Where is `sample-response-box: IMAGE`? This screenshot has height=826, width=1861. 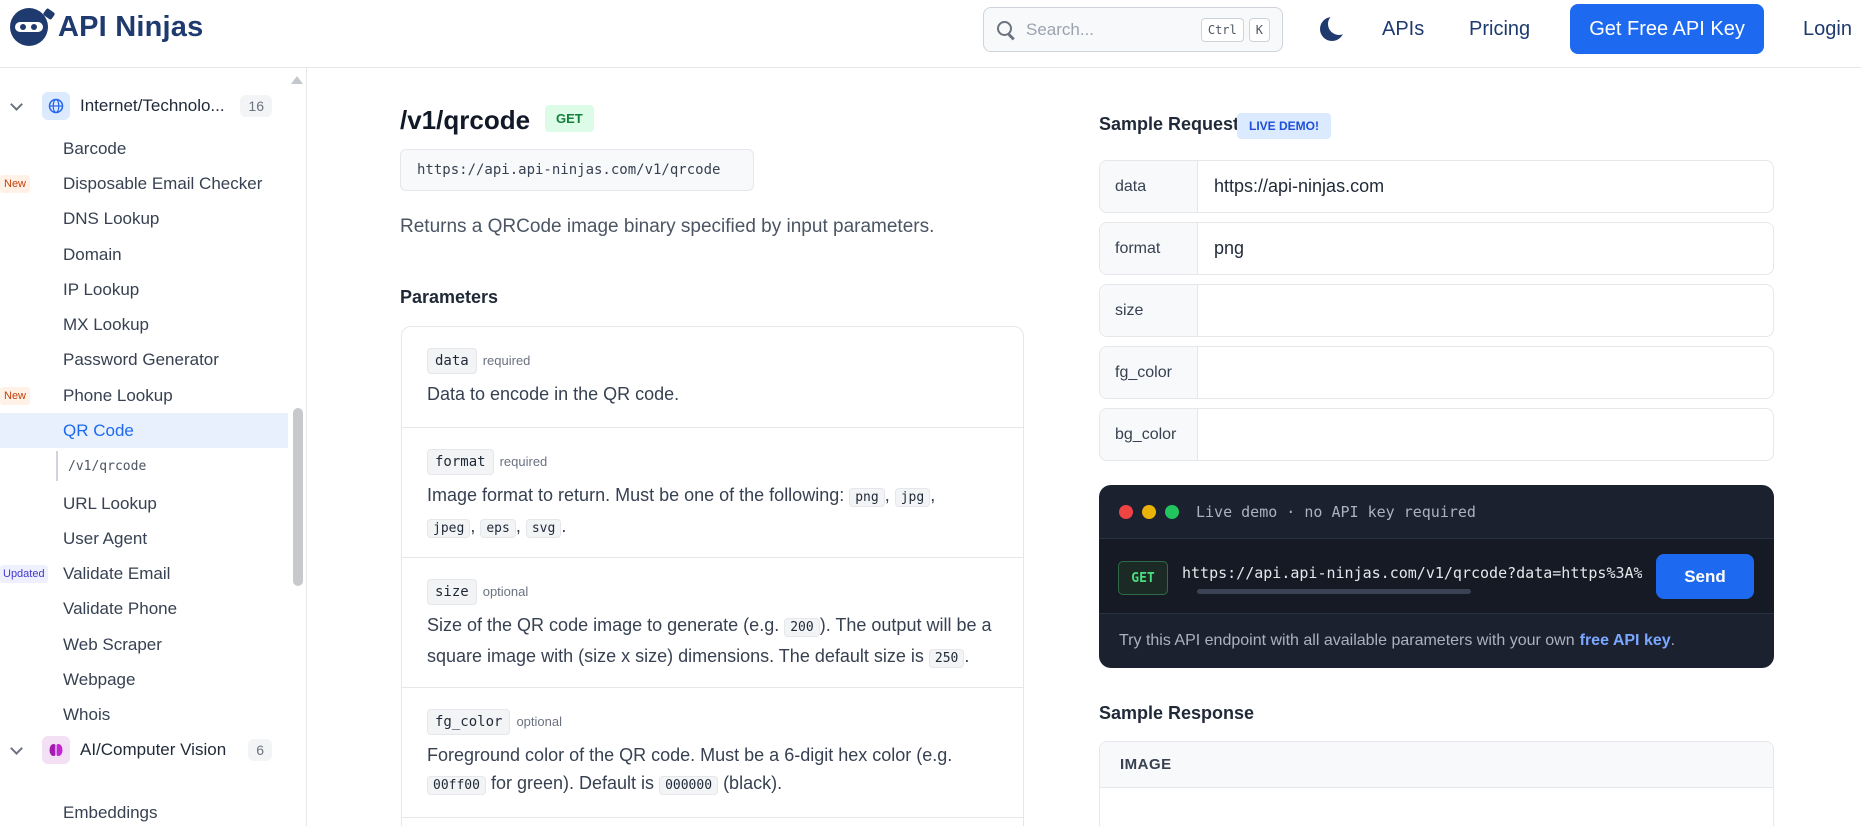
sample-response-box: IMAGE is located at coordinates (1436, 783).